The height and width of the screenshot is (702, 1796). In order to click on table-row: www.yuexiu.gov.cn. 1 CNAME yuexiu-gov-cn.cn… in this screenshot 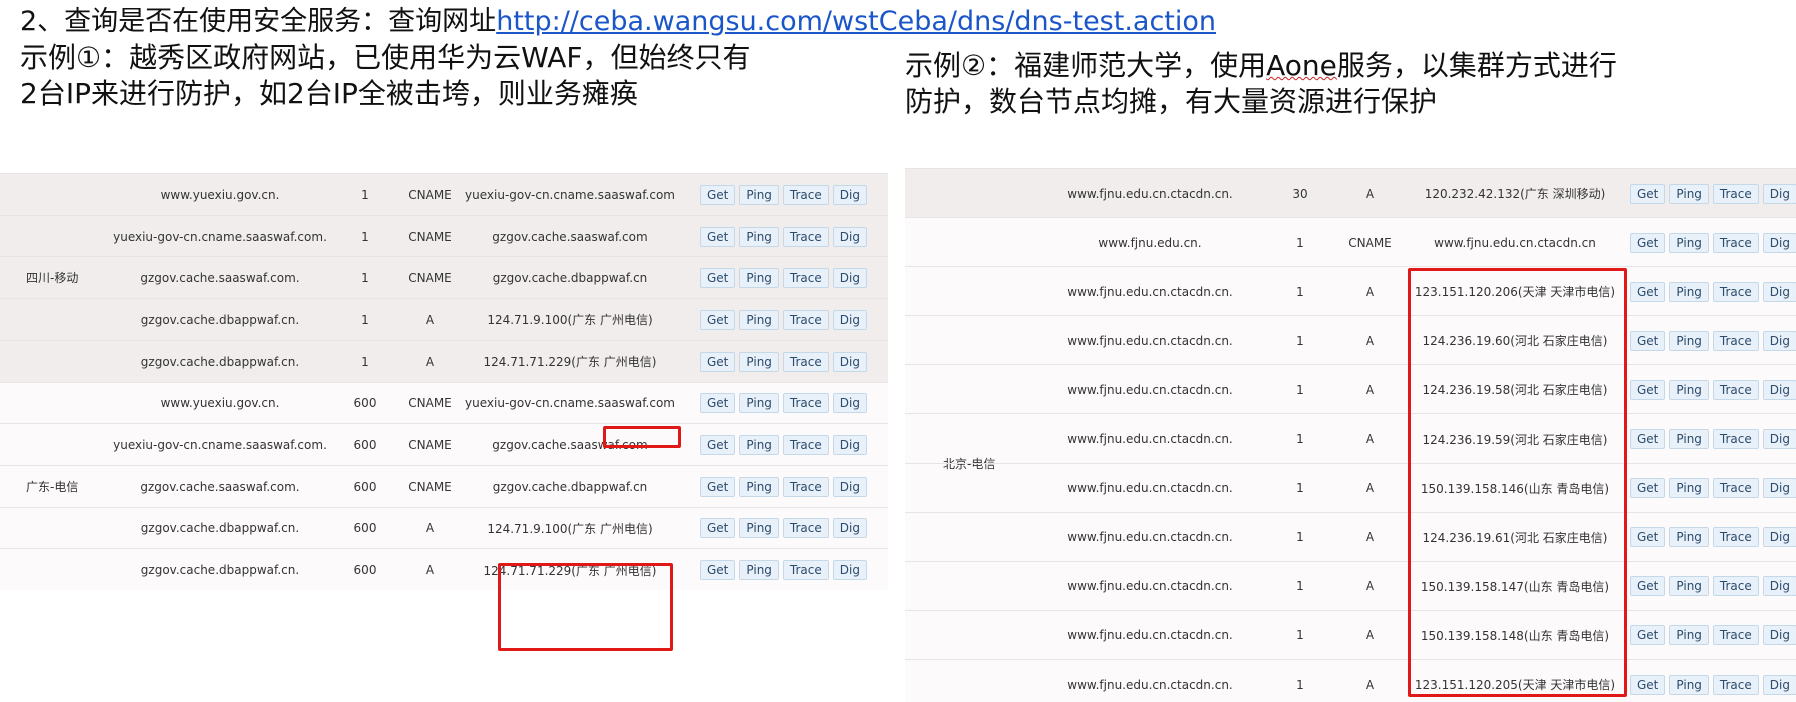, I will do `click(444, 194)`.